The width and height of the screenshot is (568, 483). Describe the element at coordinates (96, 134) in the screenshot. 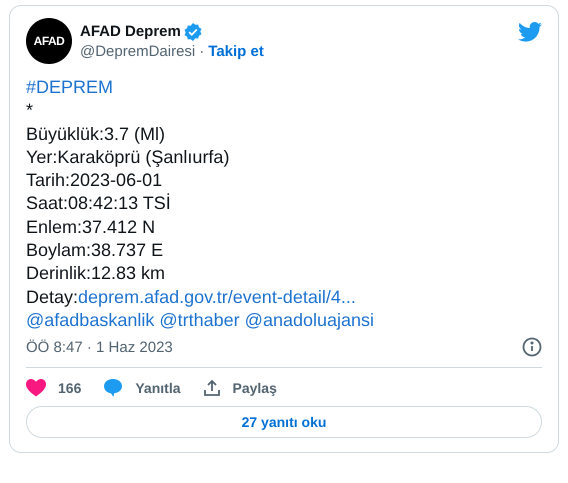

I see `tweet-text-line: Büyüklük:3.7 (Ml)` at that location.